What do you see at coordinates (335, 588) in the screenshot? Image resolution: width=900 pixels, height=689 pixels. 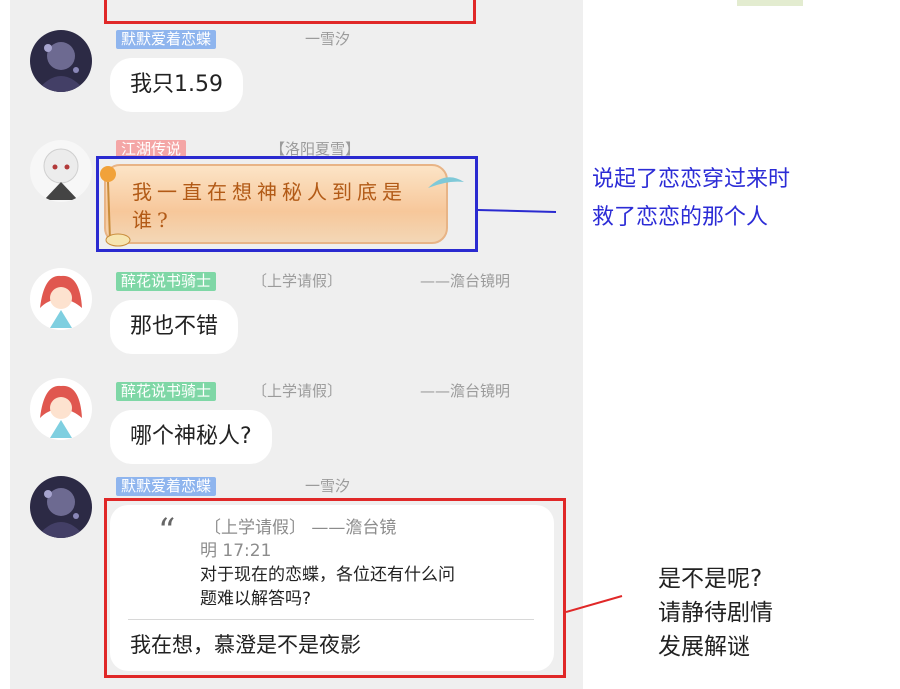 I see `highlight-box-bottom` at bounding box center [335, 588].